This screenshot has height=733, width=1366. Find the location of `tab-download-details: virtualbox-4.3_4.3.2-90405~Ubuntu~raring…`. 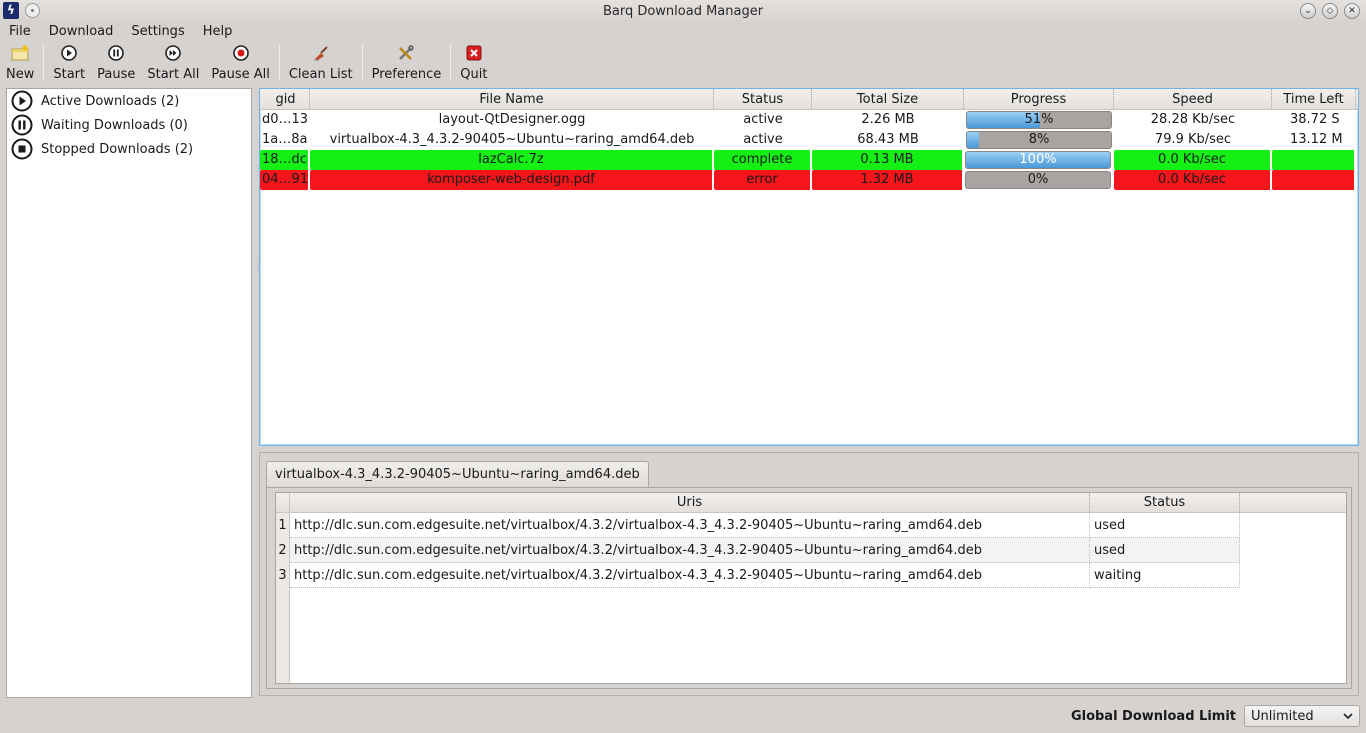

tab-download-details: virtualbox-4.3_4.3.2-90405~Ubuntu~raring… is located at coordinates (457, 474).